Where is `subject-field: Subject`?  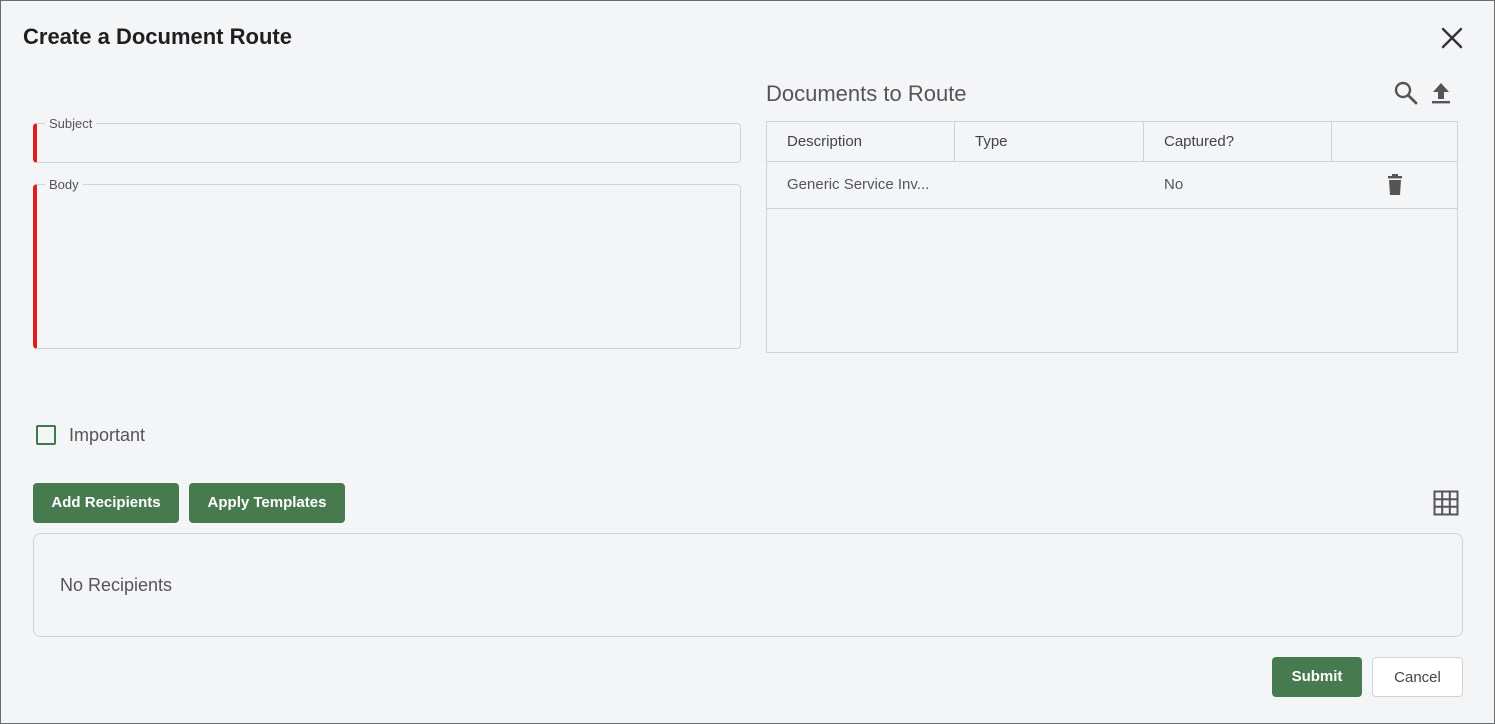
subject-field: Subject is located at coordinates (387, 139).